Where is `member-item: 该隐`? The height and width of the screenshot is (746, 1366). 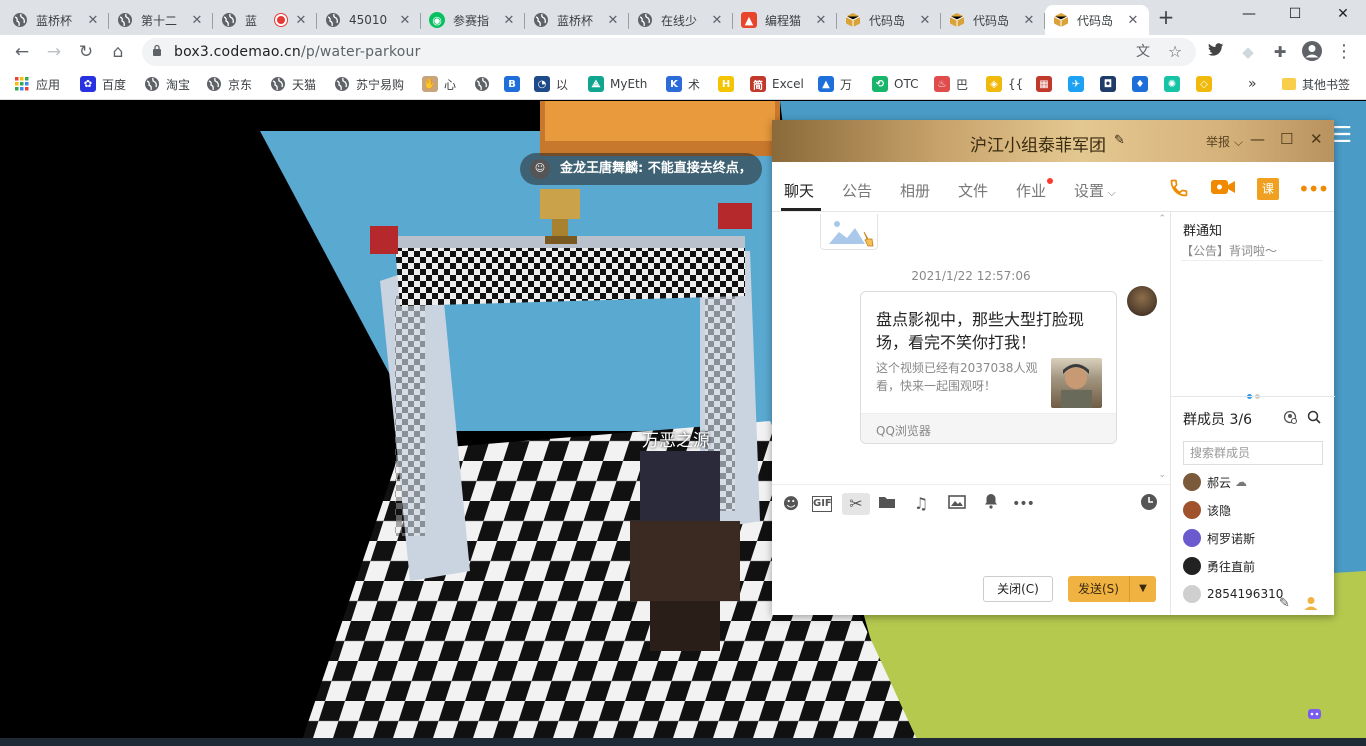
member-item: 该隐 is located at coordinates (1256, 510).